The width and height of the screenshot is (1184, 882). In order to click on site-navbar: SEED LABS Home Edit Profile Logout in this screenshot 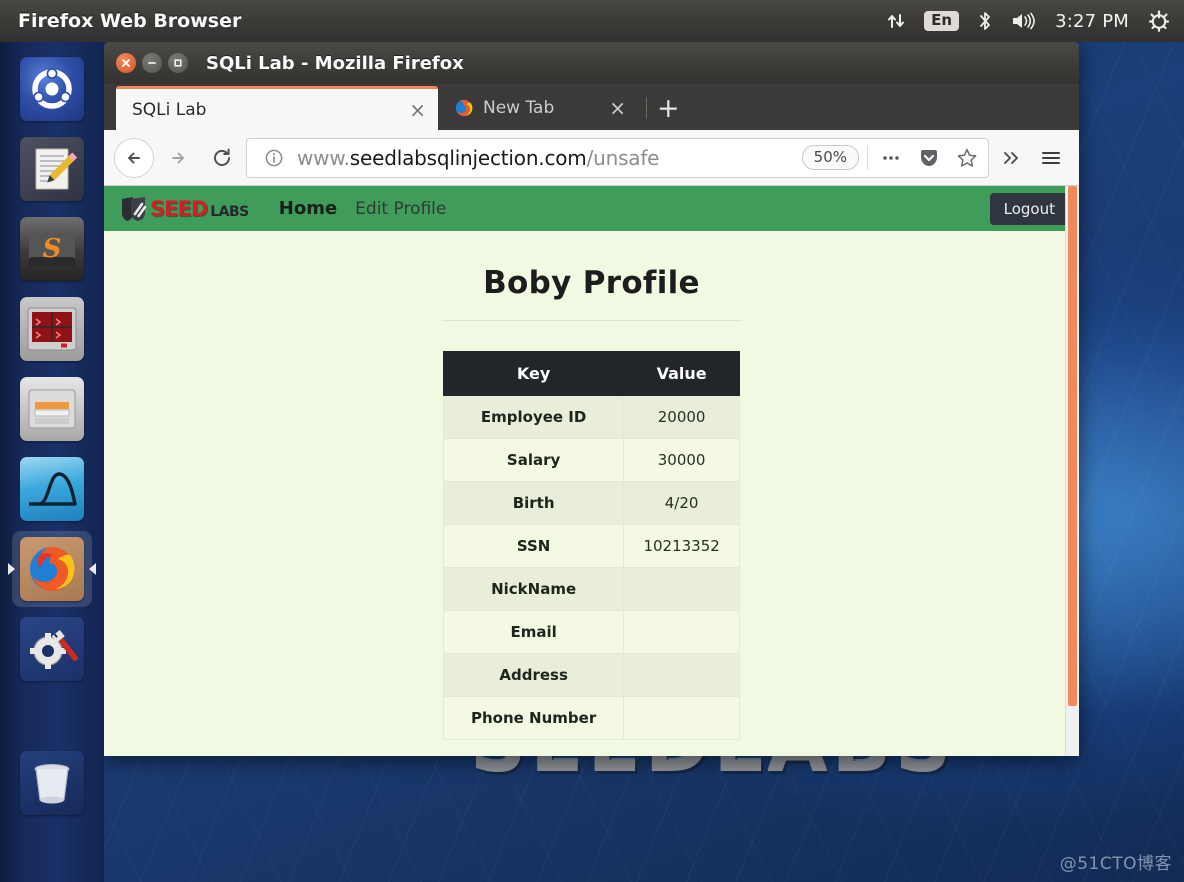, I will do `click(591, 208)`.